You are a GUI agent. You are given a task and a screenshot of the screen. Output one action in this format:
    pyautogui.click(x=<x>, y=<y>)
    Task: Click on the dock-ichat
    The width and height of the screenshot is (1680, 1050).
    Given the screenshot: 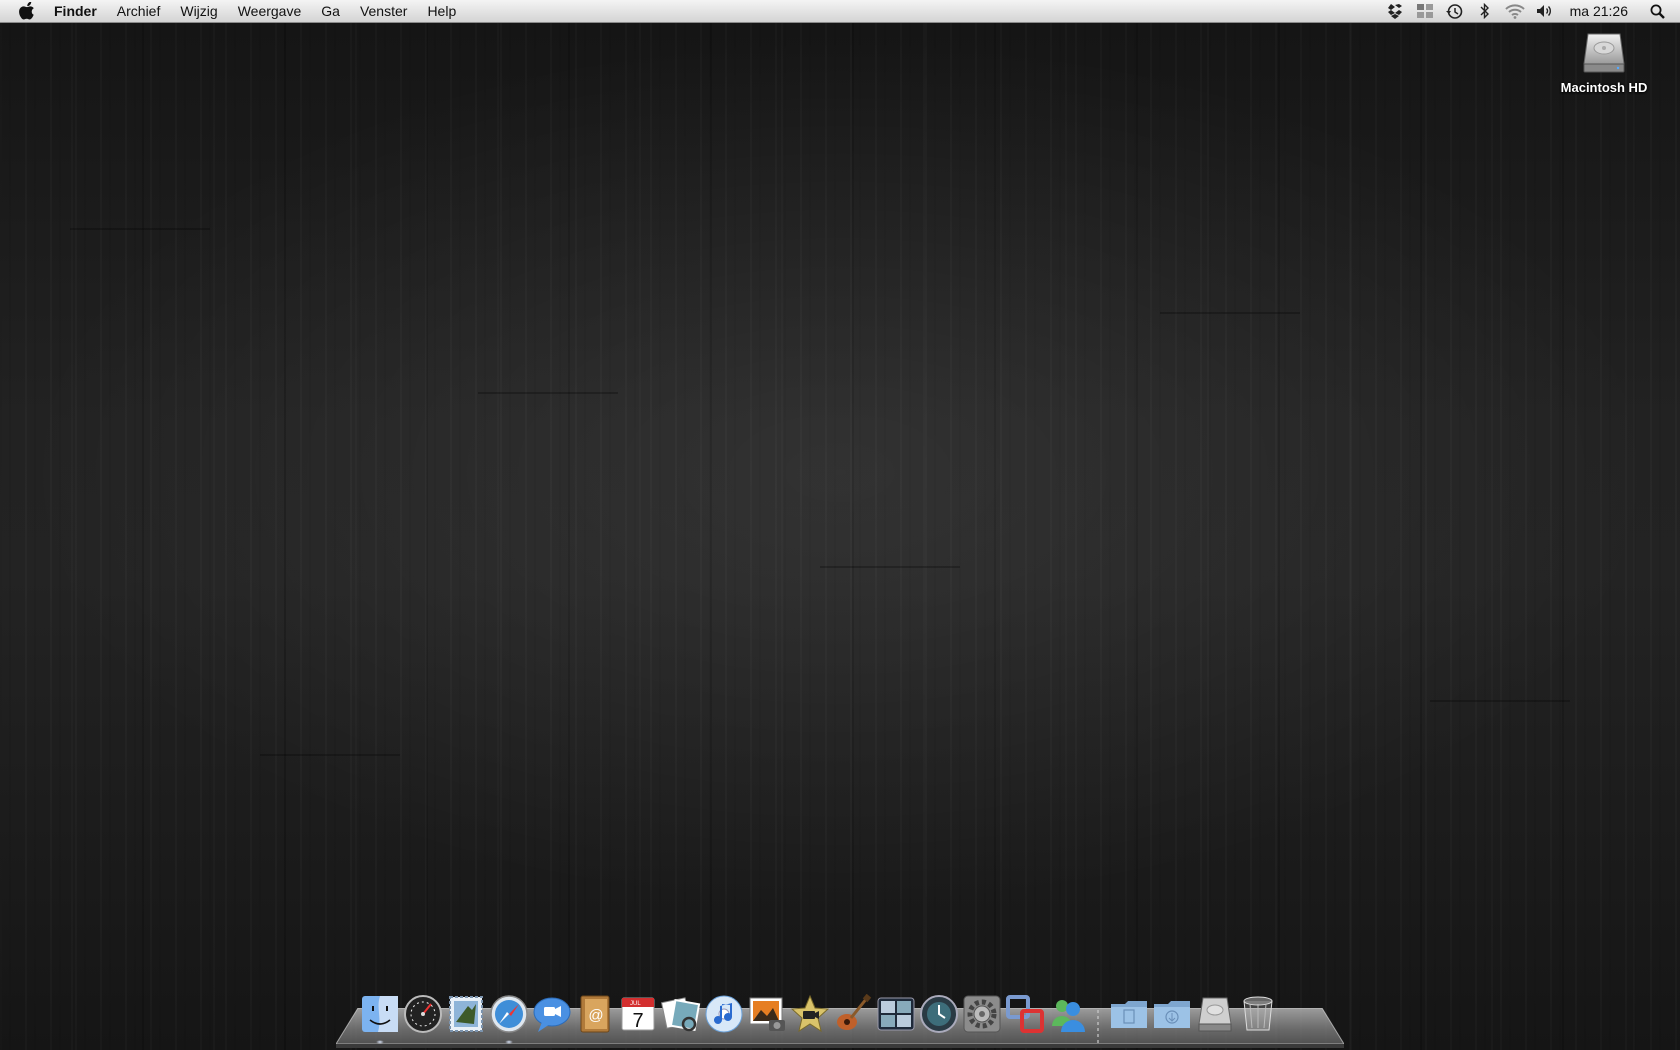 What is the action you would take?
    pyautogui.click(x=551, y=1014)
    